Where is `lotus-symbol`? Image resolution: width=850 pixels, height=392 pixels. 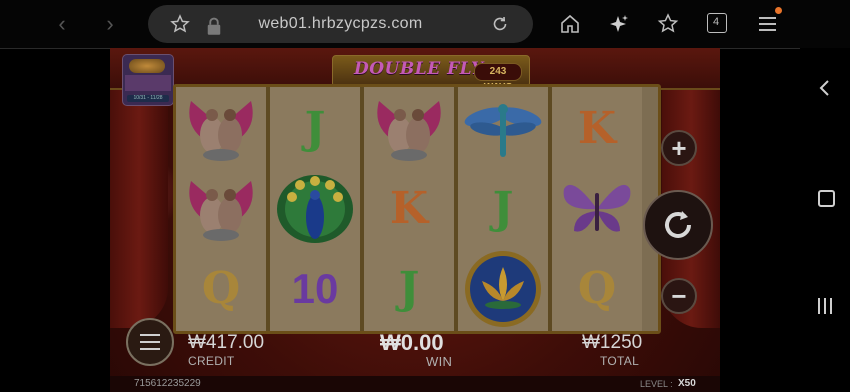
lotus-symbol is located at coordinates (503, 289).